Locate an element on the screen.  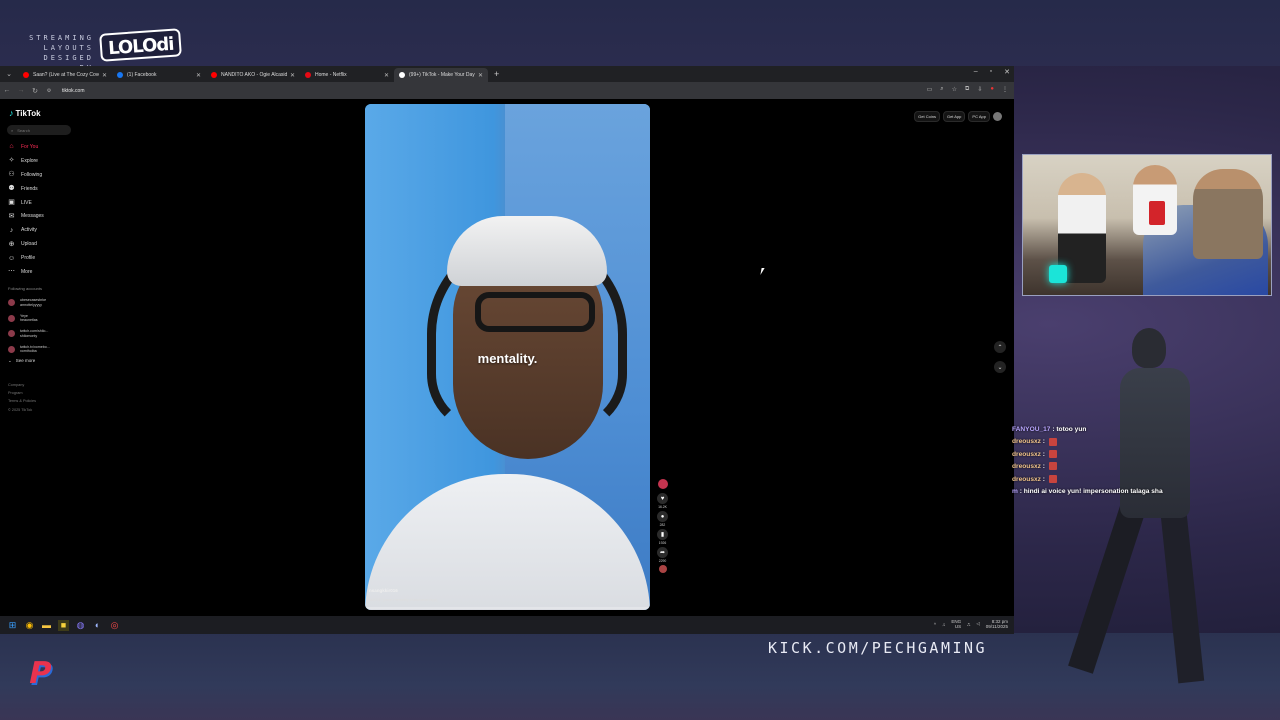
menu-icon: ⋮ is located at coordinates (1005, 89).